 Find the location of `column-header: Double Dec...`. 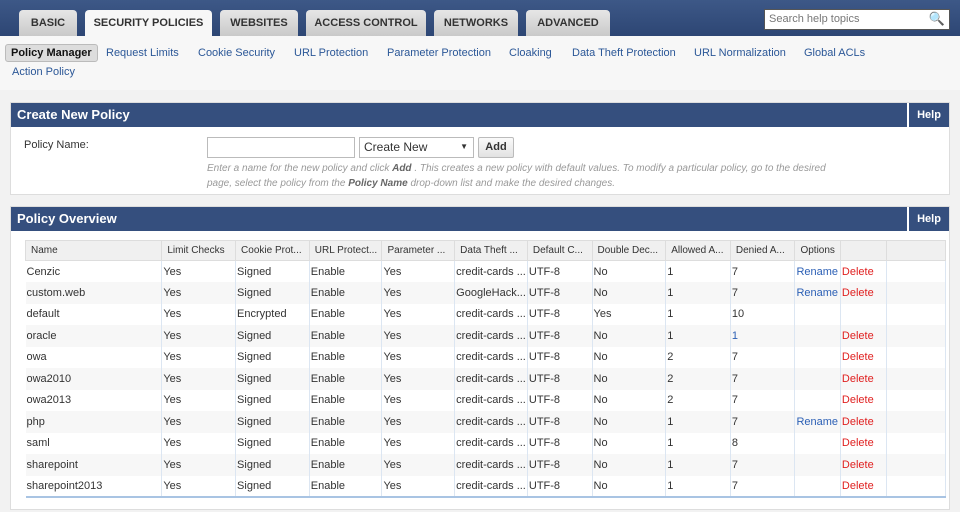

column-header: Double Dec... is located at coordinates (629, 250).